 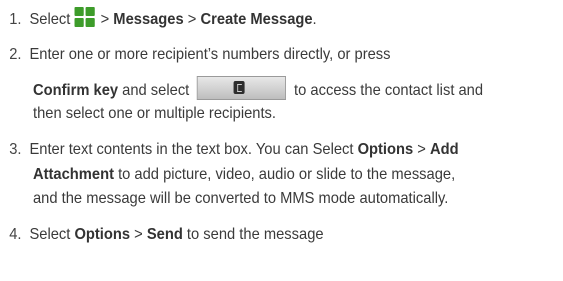 I want to click on contact-list-icon, so click(x=242, y=88).